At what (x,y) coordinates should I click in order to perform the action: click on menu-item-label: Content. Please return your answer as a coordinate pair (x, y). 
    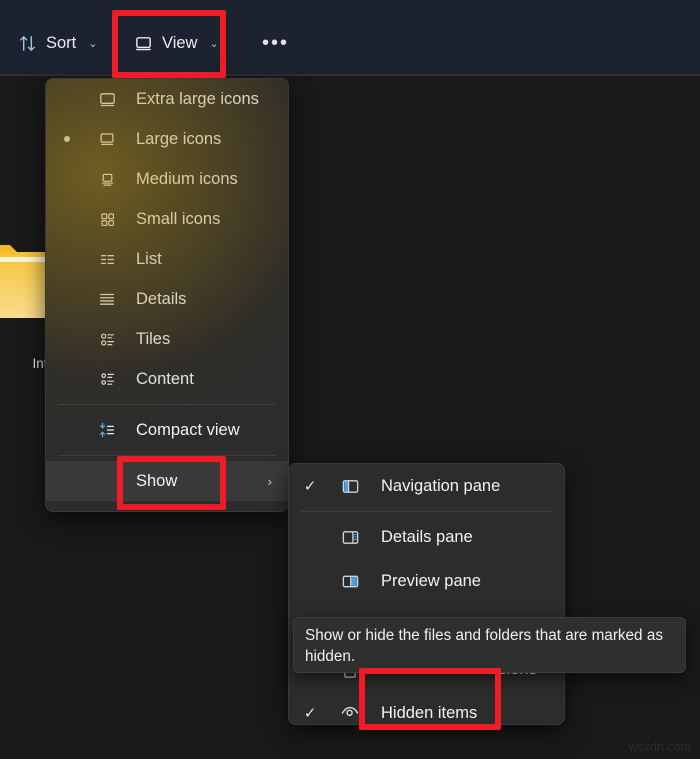
    Looking at the image, I should click on (165, 378).